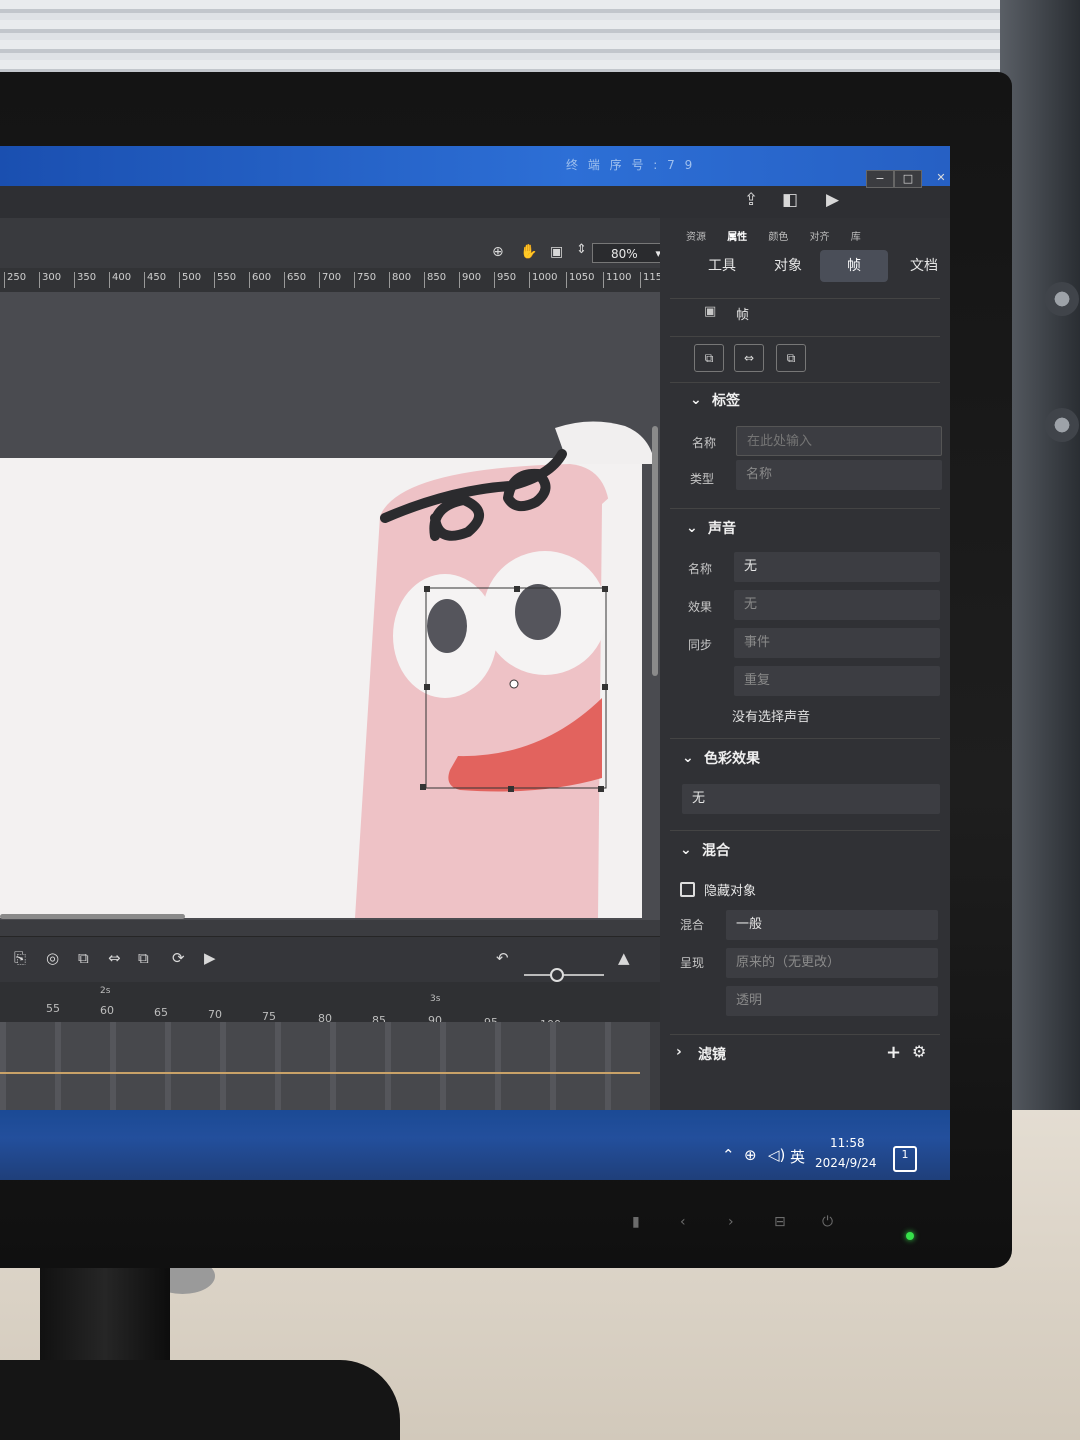 This screenshot has width=1080, height=1440. I want to click on monitor-stand-base, so click(200, 1400).